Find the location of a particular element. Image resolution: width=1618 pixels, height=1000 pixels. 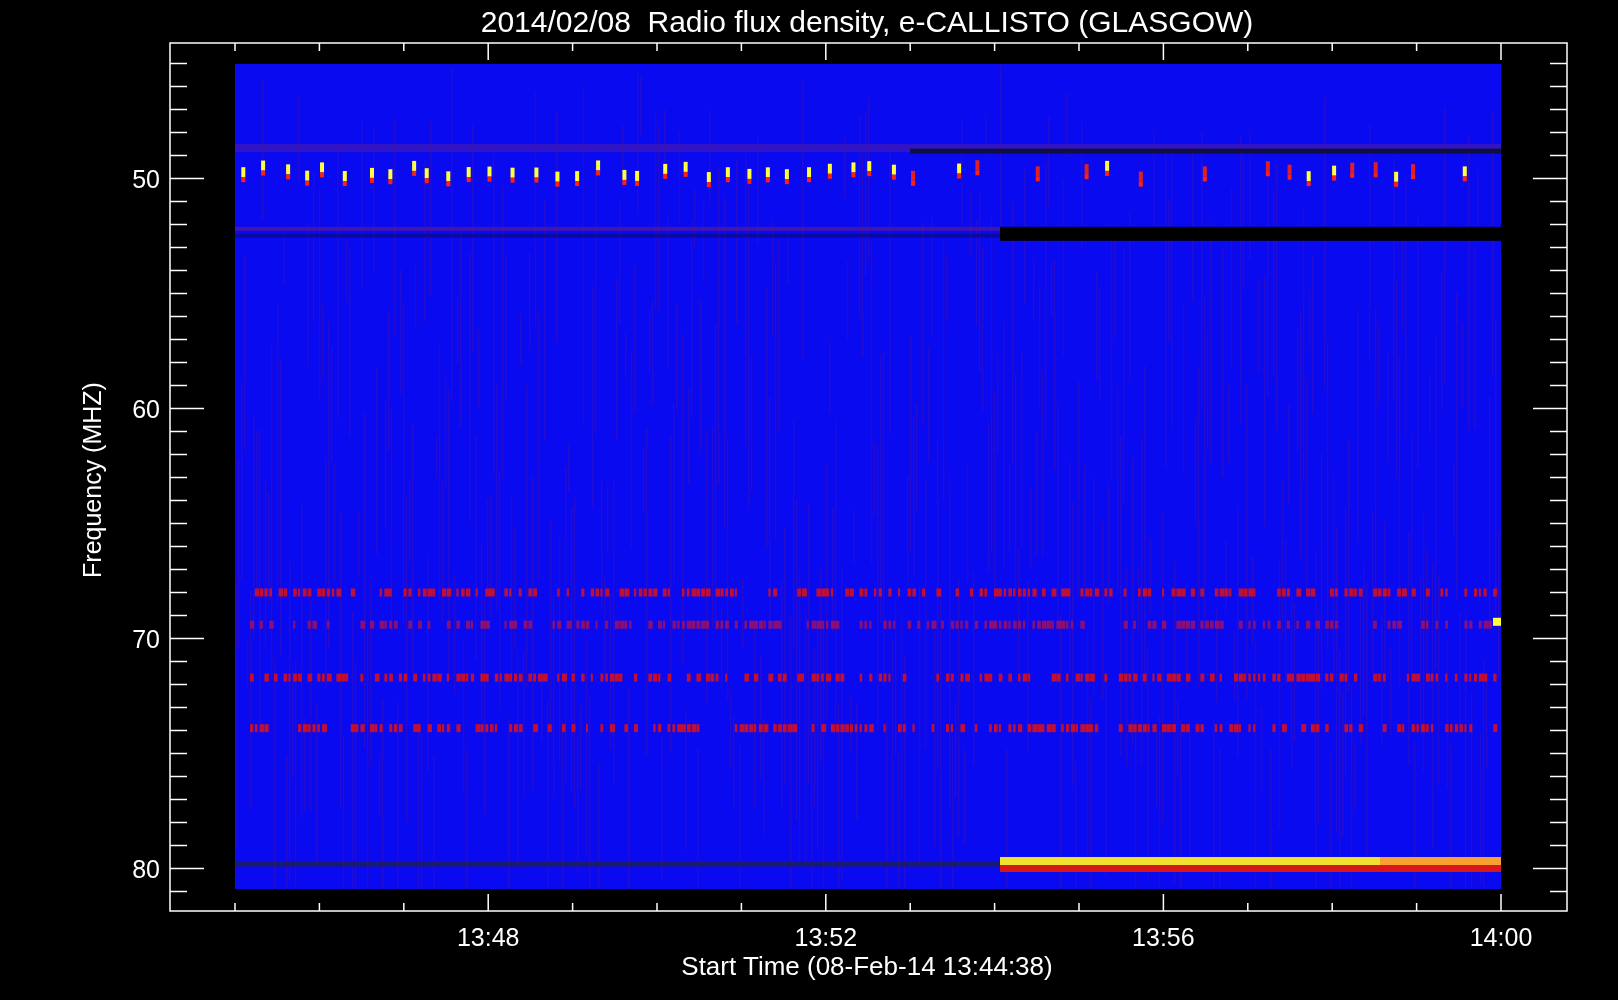

x-axis-tick-label: 13:48 is located at coordinates (488, 937).